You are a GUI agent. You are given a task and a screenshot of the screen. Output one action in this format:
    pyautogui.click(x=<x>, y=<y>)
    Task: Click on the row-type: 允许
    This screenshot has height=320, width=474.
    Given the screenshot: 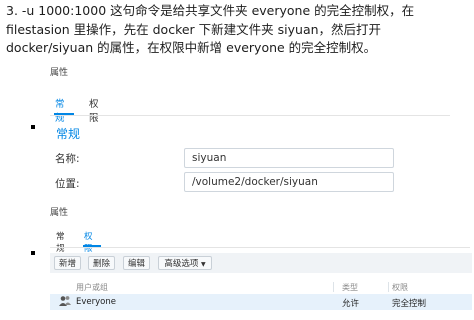 What is the action you would take?
    pyautogui.click(x=351, y=304)
    